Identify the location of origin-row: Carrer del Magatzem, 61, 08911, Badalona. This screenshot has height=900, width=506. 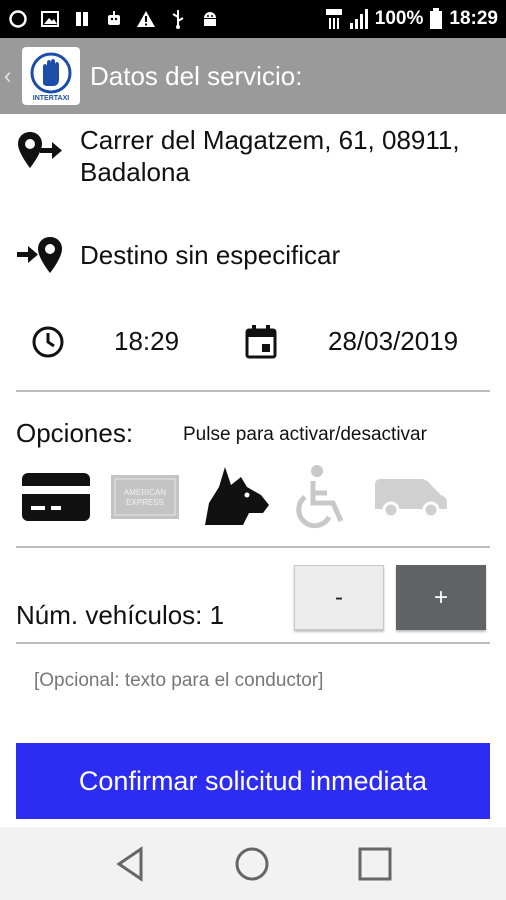
(253, 158).